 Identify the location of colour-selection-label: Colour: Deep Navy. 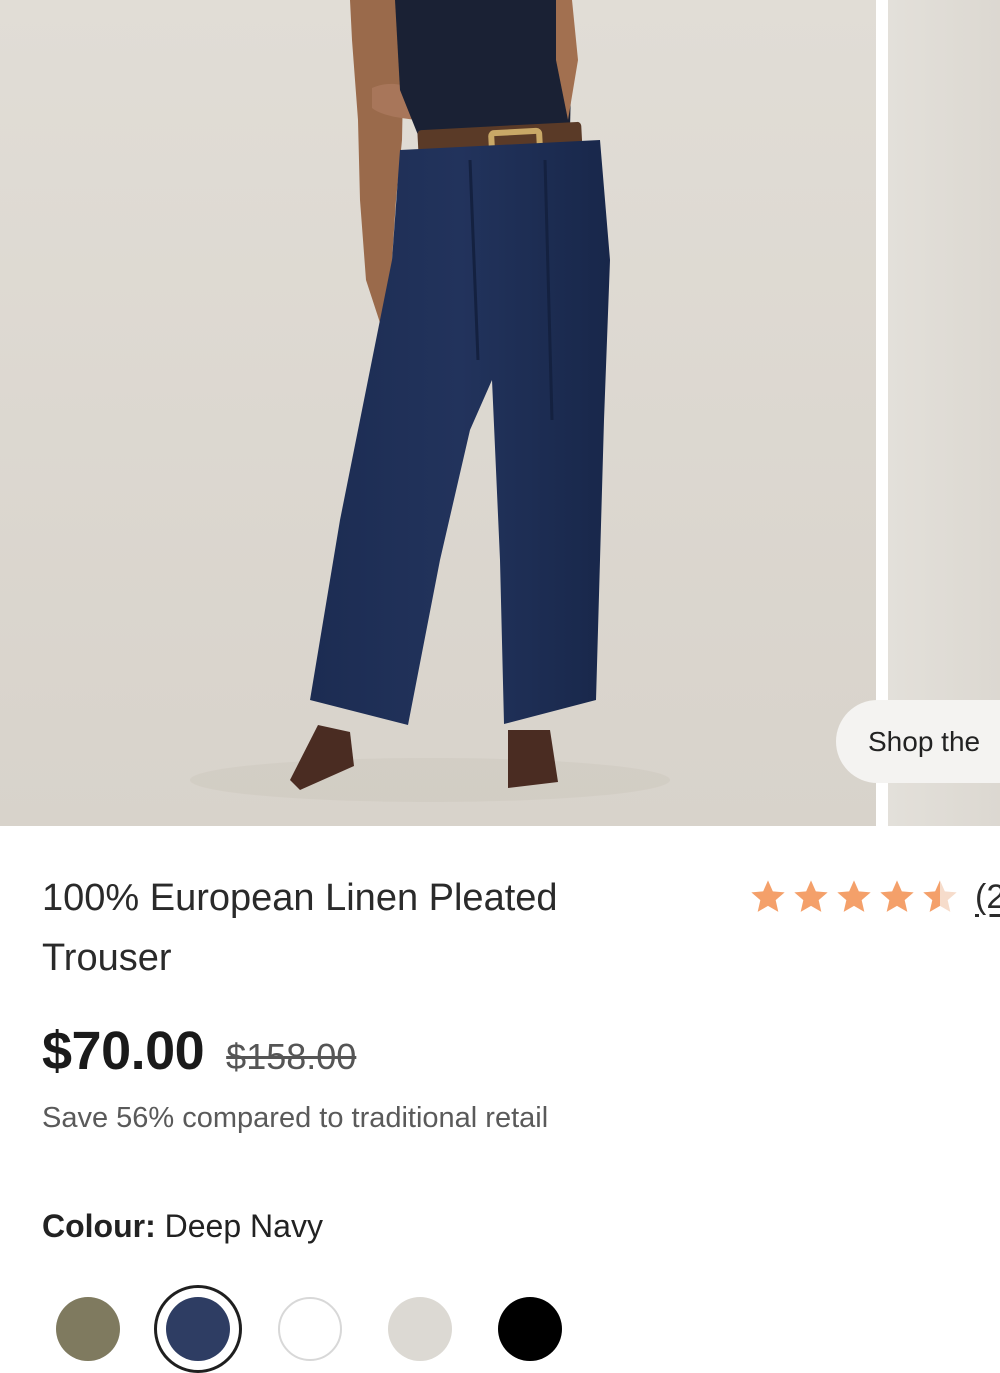
(182, 1226).